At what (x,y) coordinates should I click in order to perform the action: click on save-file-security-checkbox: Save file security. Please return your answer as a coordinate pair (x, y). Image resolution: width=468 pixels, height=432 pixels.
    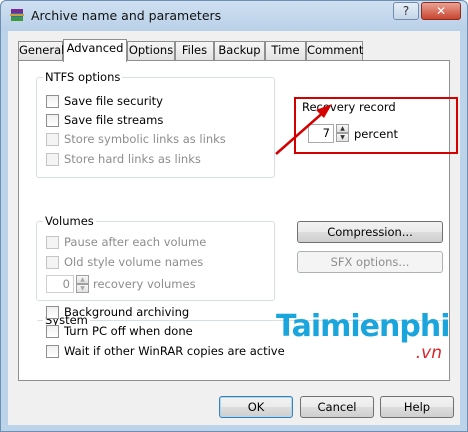
    Looking at the image, I should click on (104, 101).